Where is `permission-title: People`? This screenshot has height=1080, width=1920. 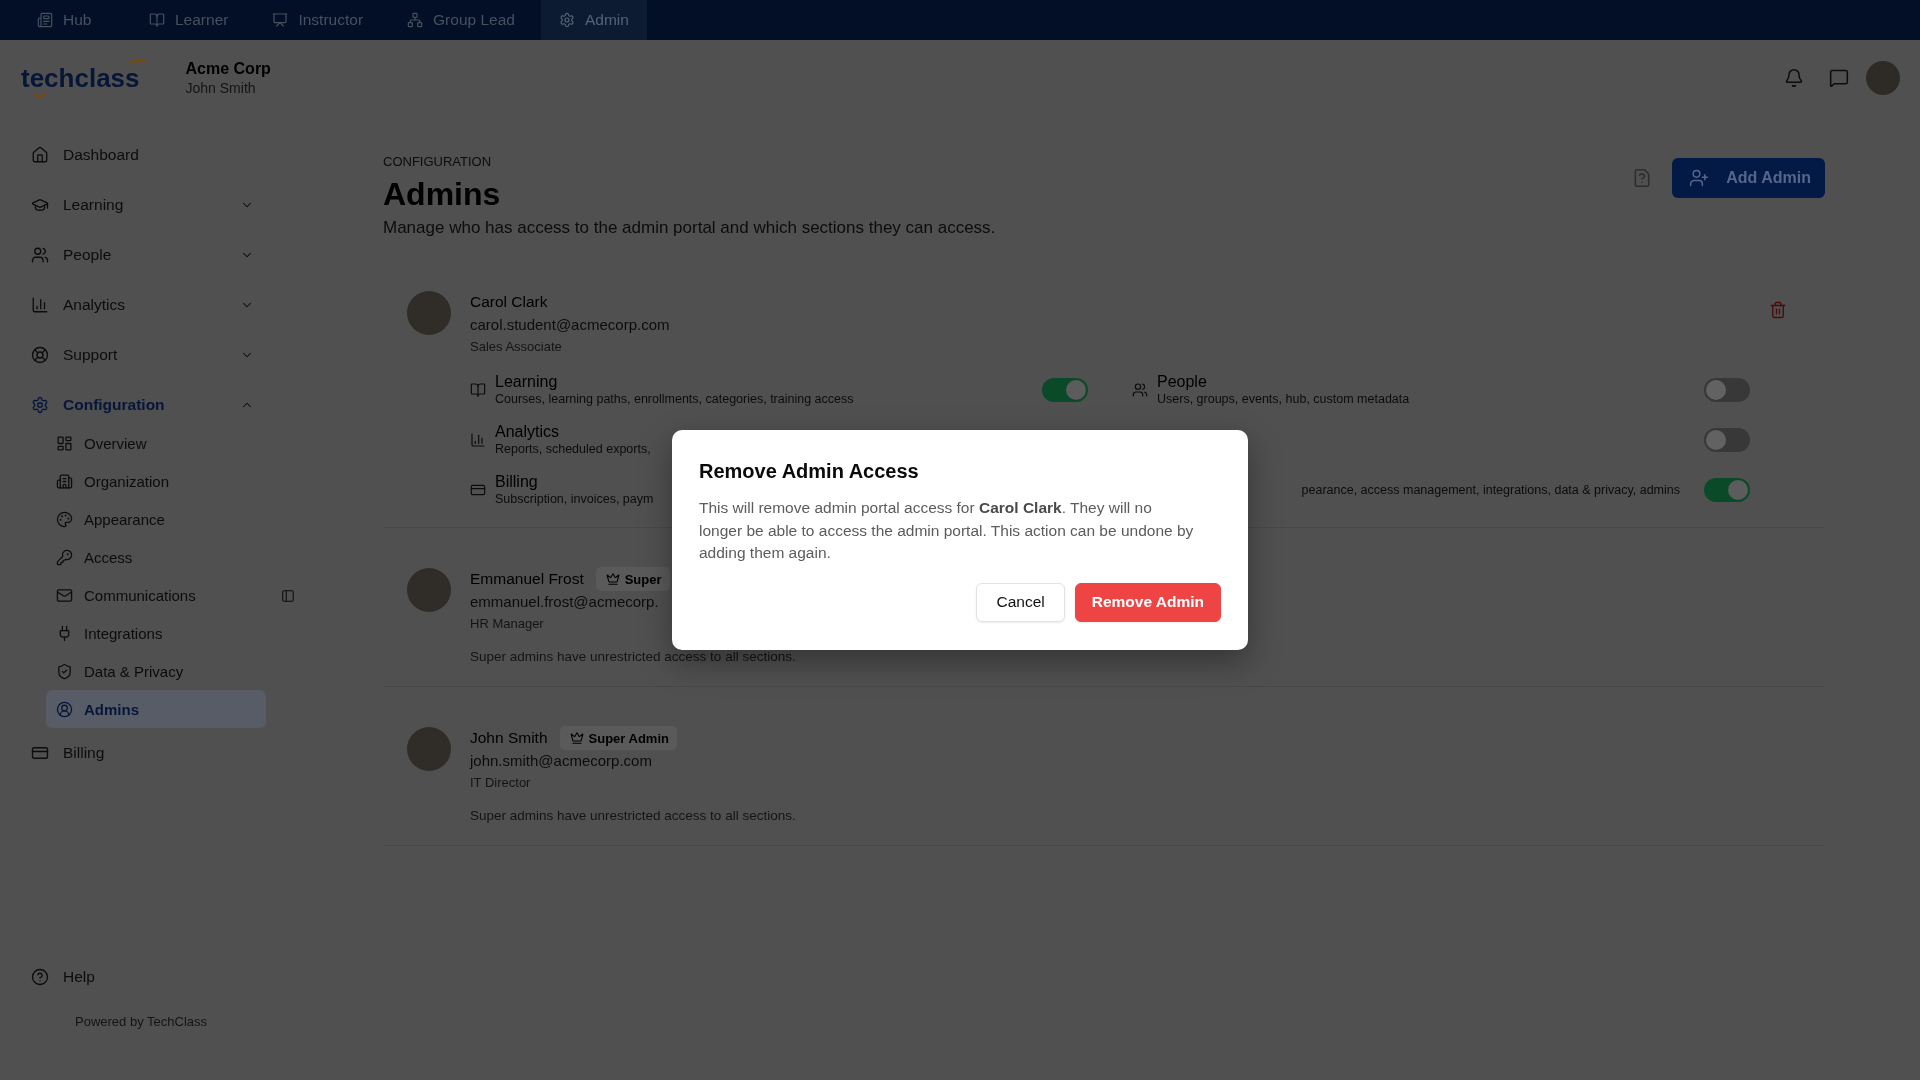 permission-title: People is located at coordinates (1182, 382).